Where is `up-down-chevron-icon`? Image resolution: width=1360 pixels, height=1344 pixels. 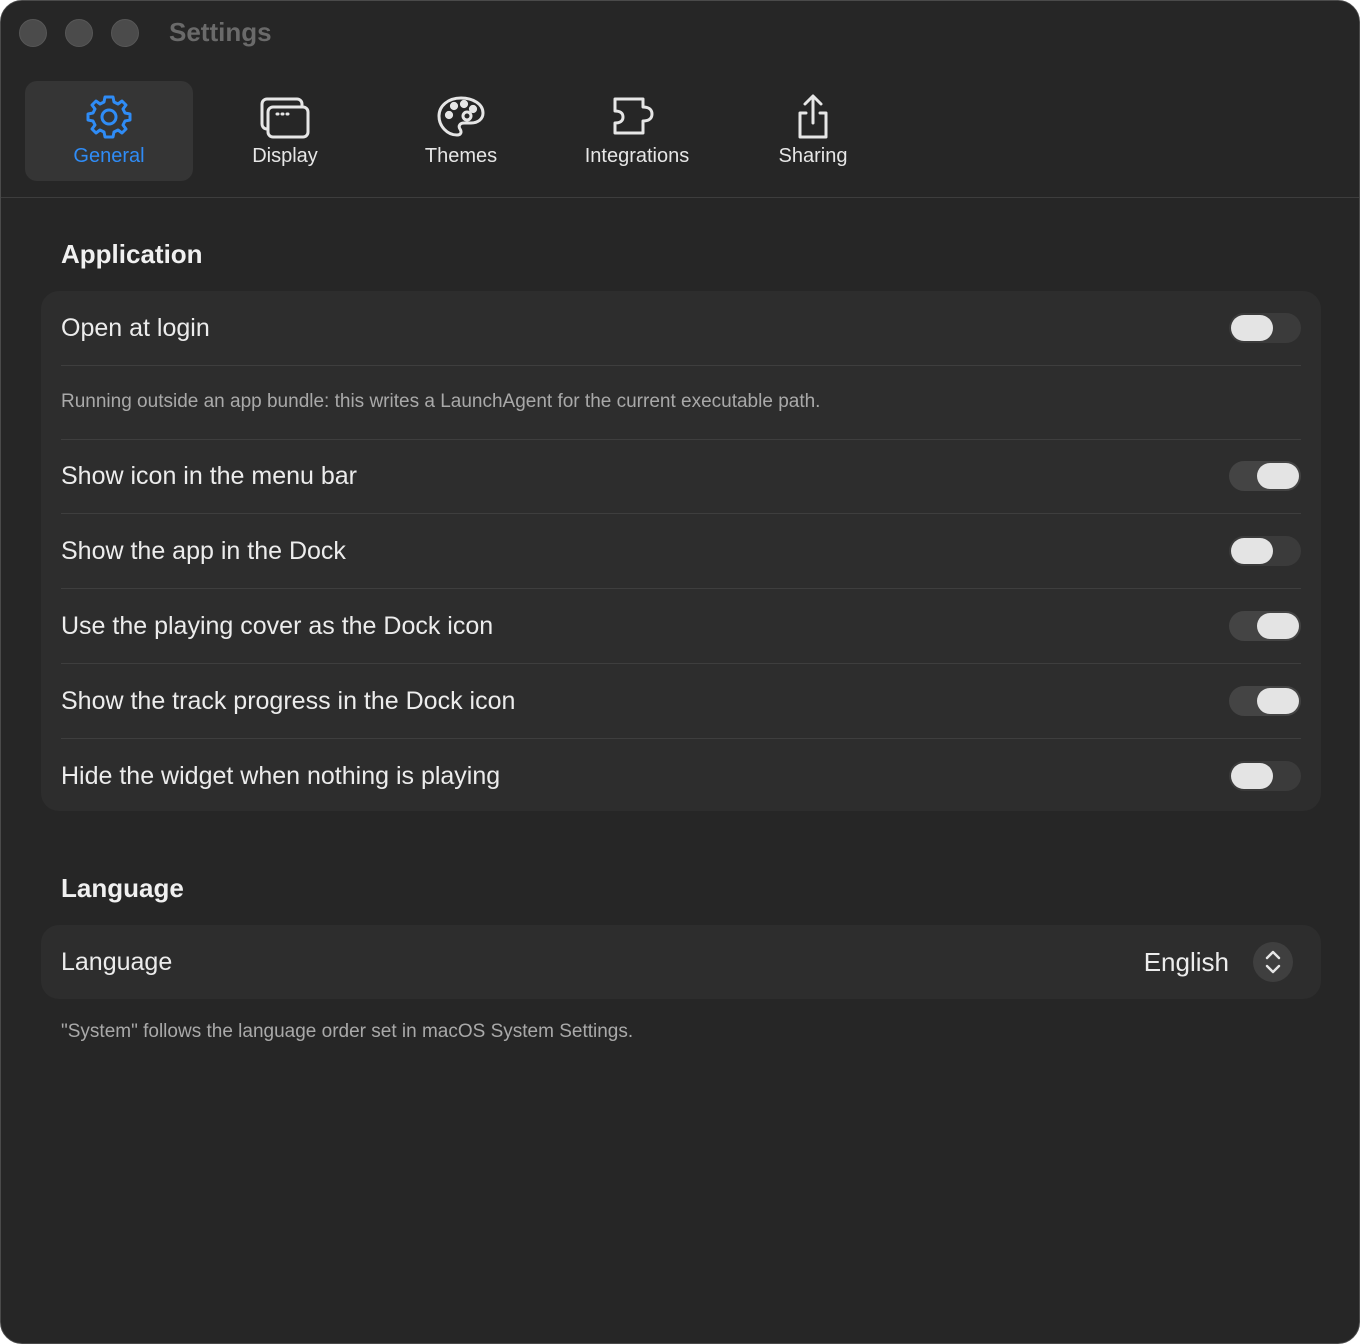 up-down-chevron-icon is located at coordinates (1273, 962).